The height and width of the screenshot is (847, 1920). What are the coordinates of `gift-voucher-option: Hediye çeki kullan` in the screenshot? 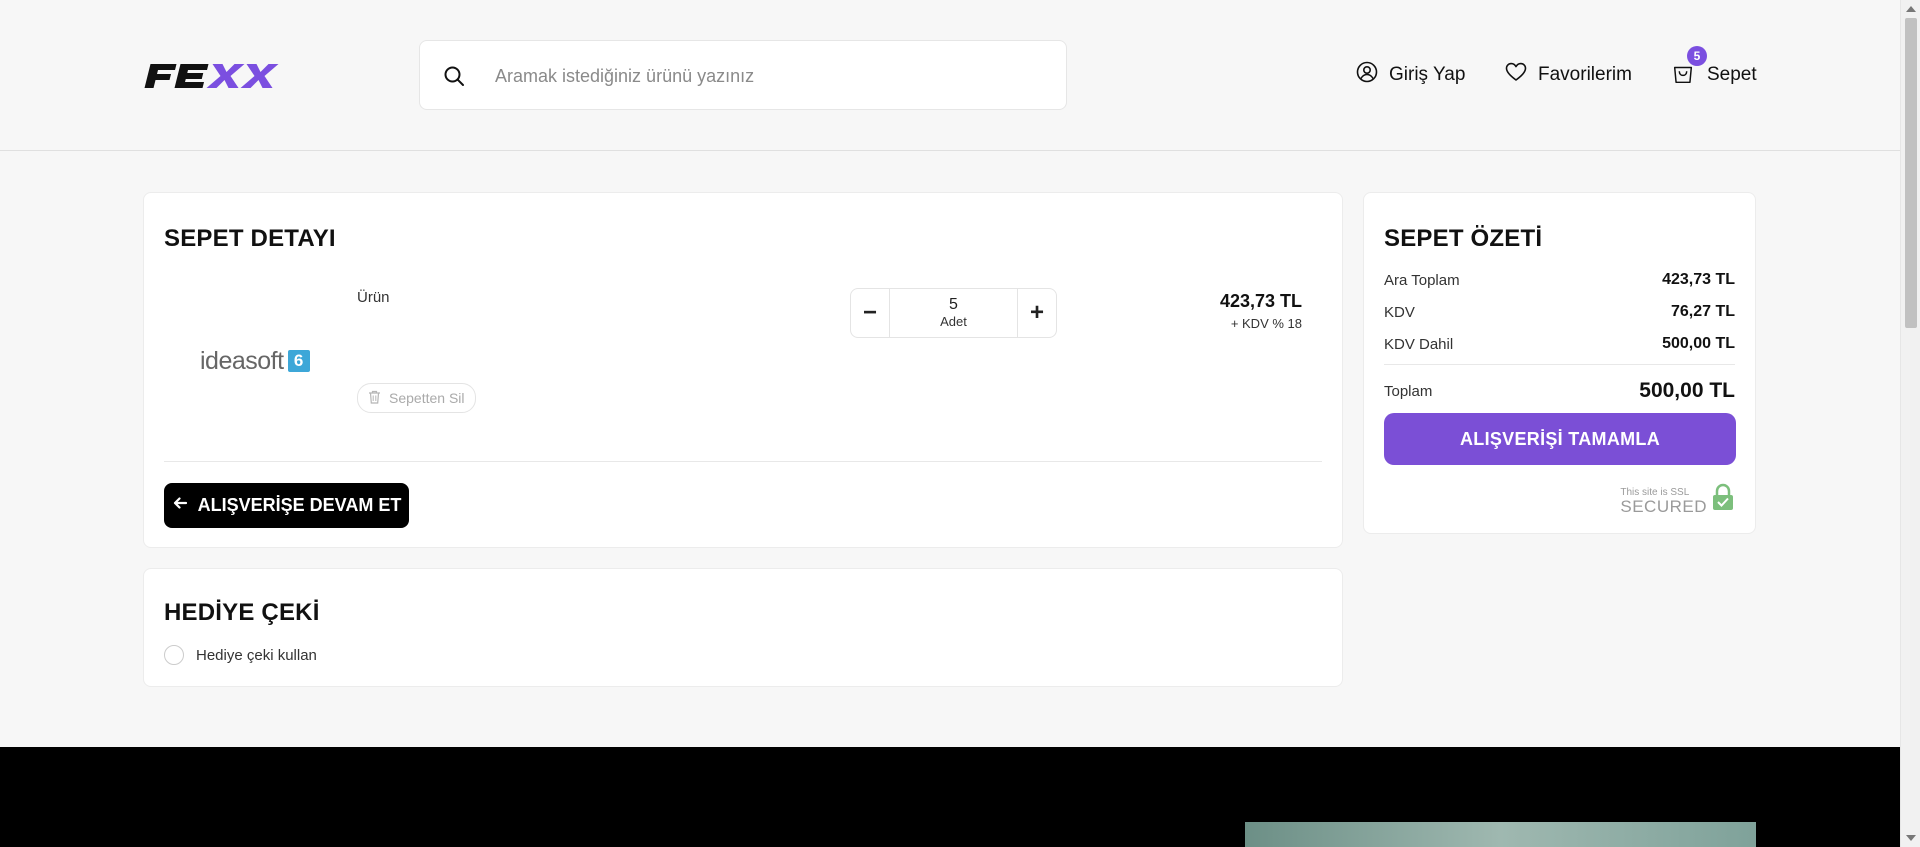 It's located at (240, 655).